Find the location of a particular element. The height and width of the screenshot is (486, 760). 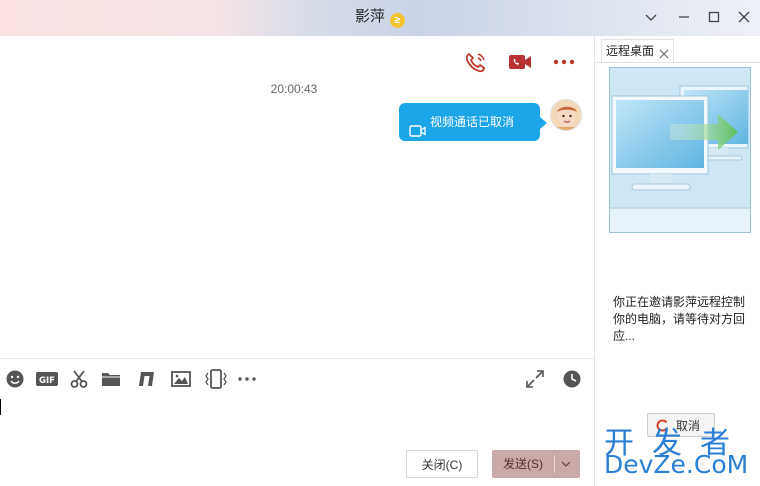

tab-remote-desktop: 远程桌面 is located at coordinates (637, 51).